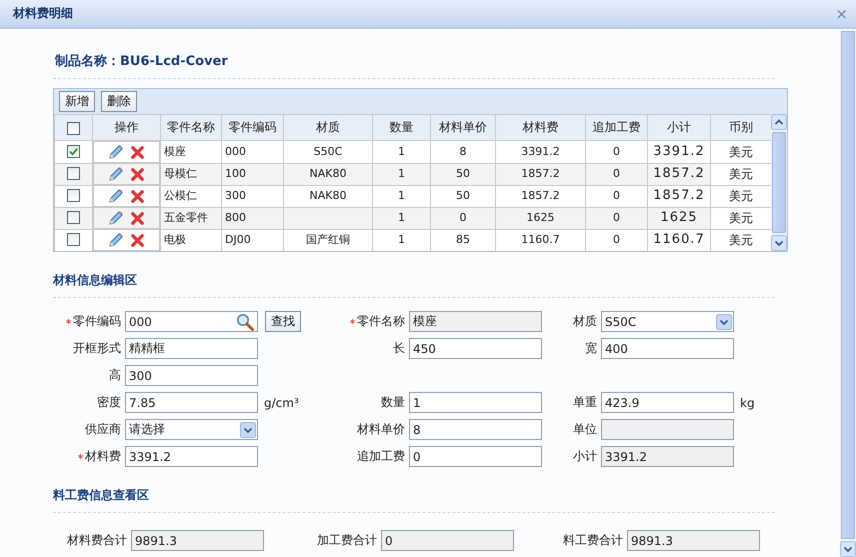 This screenshot has width=856, height=557. I want to click on table-cell: 000, so click(253, 151).